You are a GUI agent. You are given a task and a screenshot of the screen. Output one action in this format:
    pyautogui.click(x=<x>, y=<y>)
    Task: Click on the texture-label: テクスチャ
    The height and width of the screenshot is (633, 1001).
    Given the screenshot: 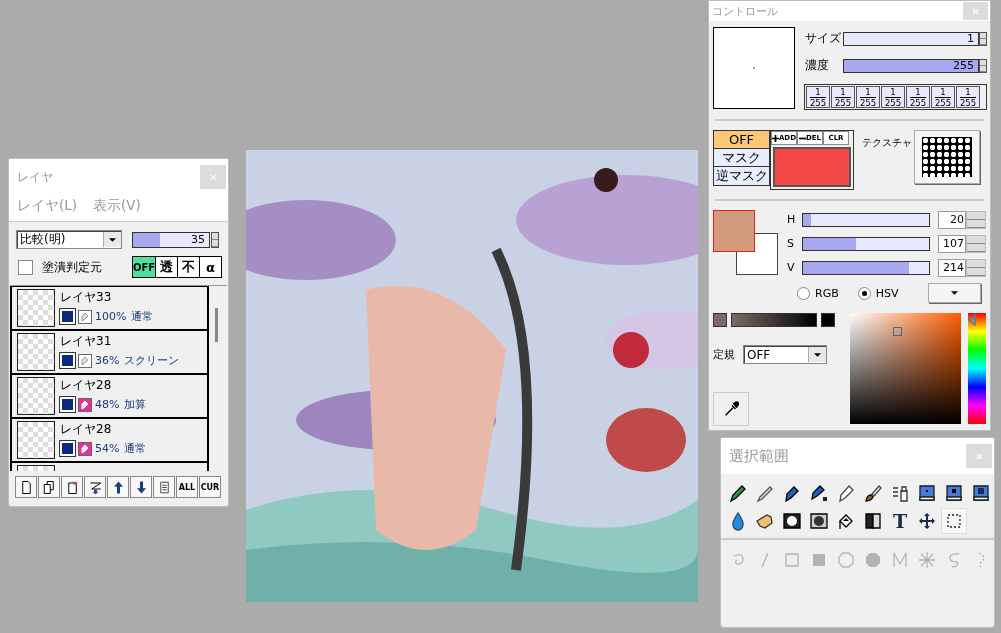 What is the action you would take?
    pyautogui.click(x=887, y=143)
    